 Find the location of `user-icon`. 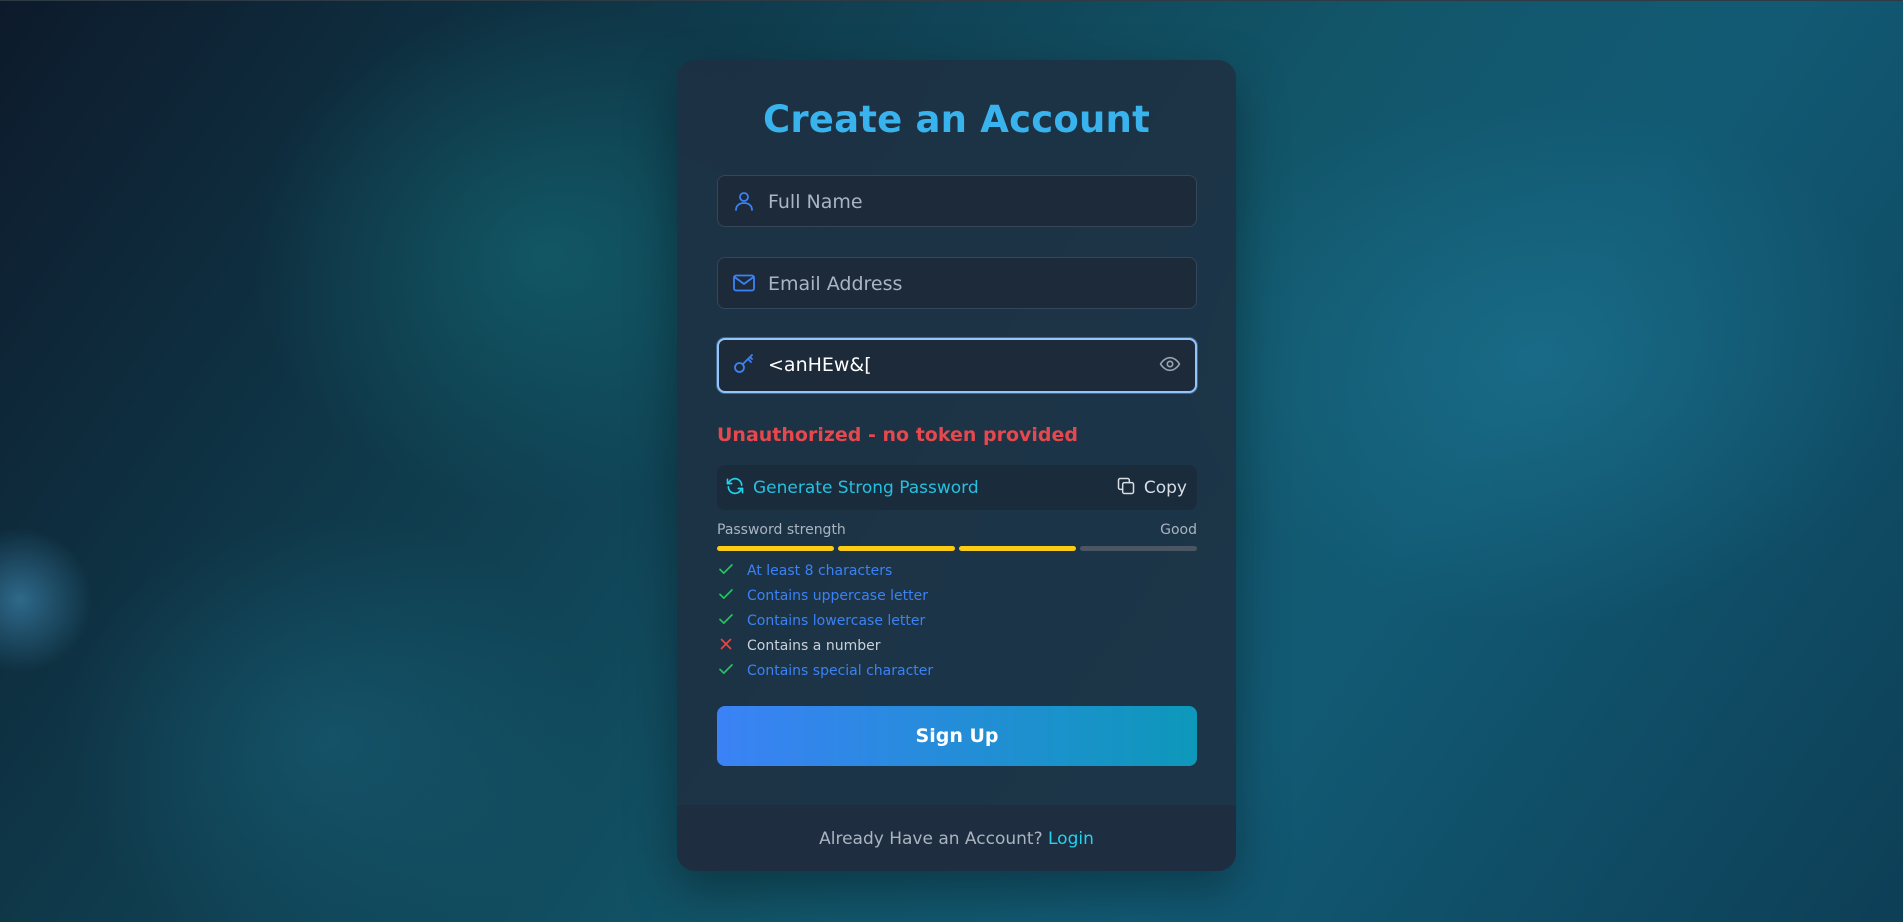

user-icon is located at coordinates (744, 201).